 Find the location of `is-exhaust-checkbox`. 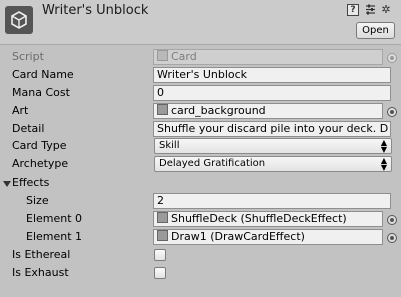

is-exhaust-checkbox is located at coordinates (160, 273).